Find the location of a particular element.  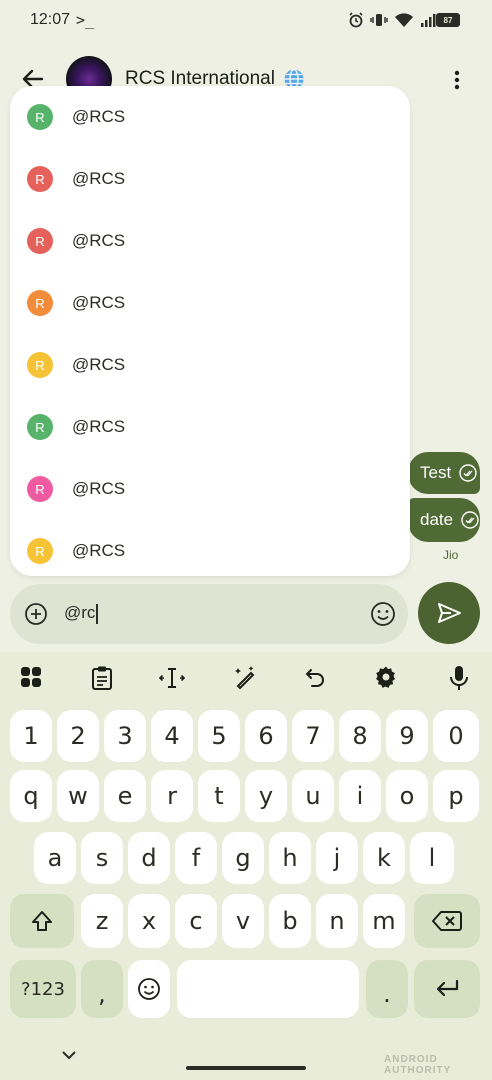

key-w: w is located at coordinates (78, 796).